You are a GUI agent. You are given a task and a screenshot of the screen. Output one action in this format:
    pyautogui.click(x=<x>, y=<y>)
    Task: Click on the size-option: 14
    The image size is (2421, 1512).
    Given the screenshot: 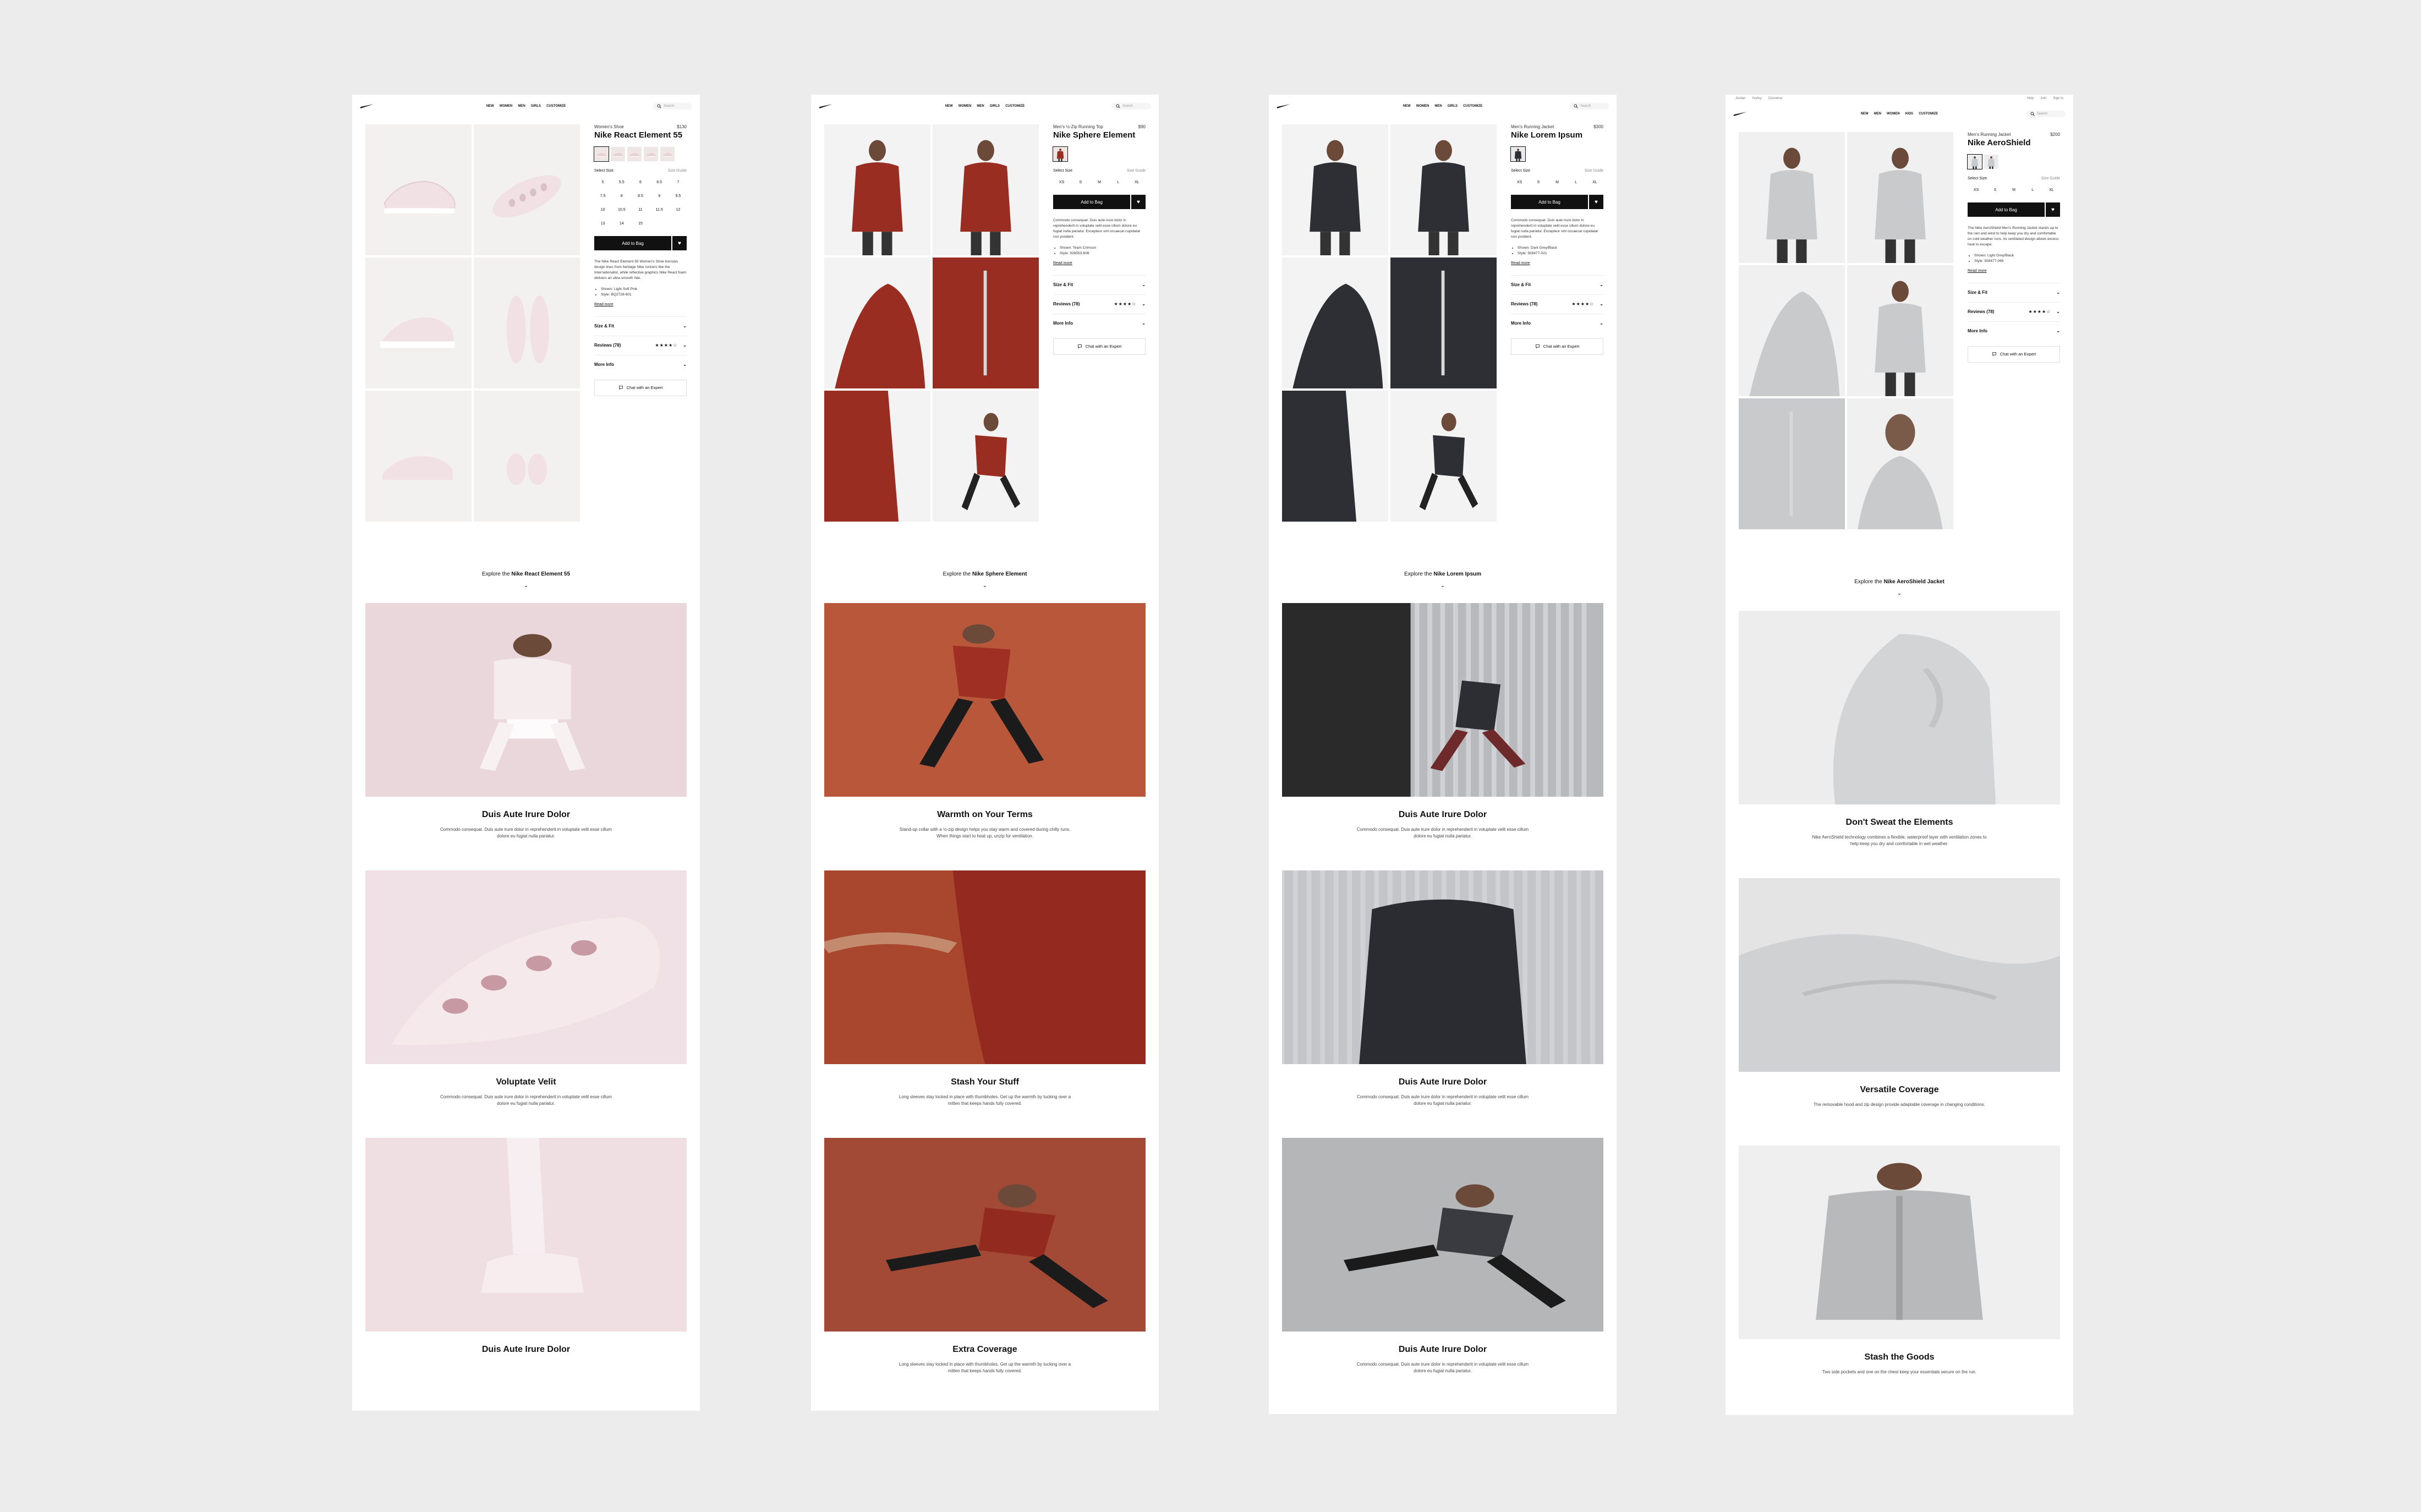 What is the action you would take?
    pyautogui.click(x=621, y=223)
    